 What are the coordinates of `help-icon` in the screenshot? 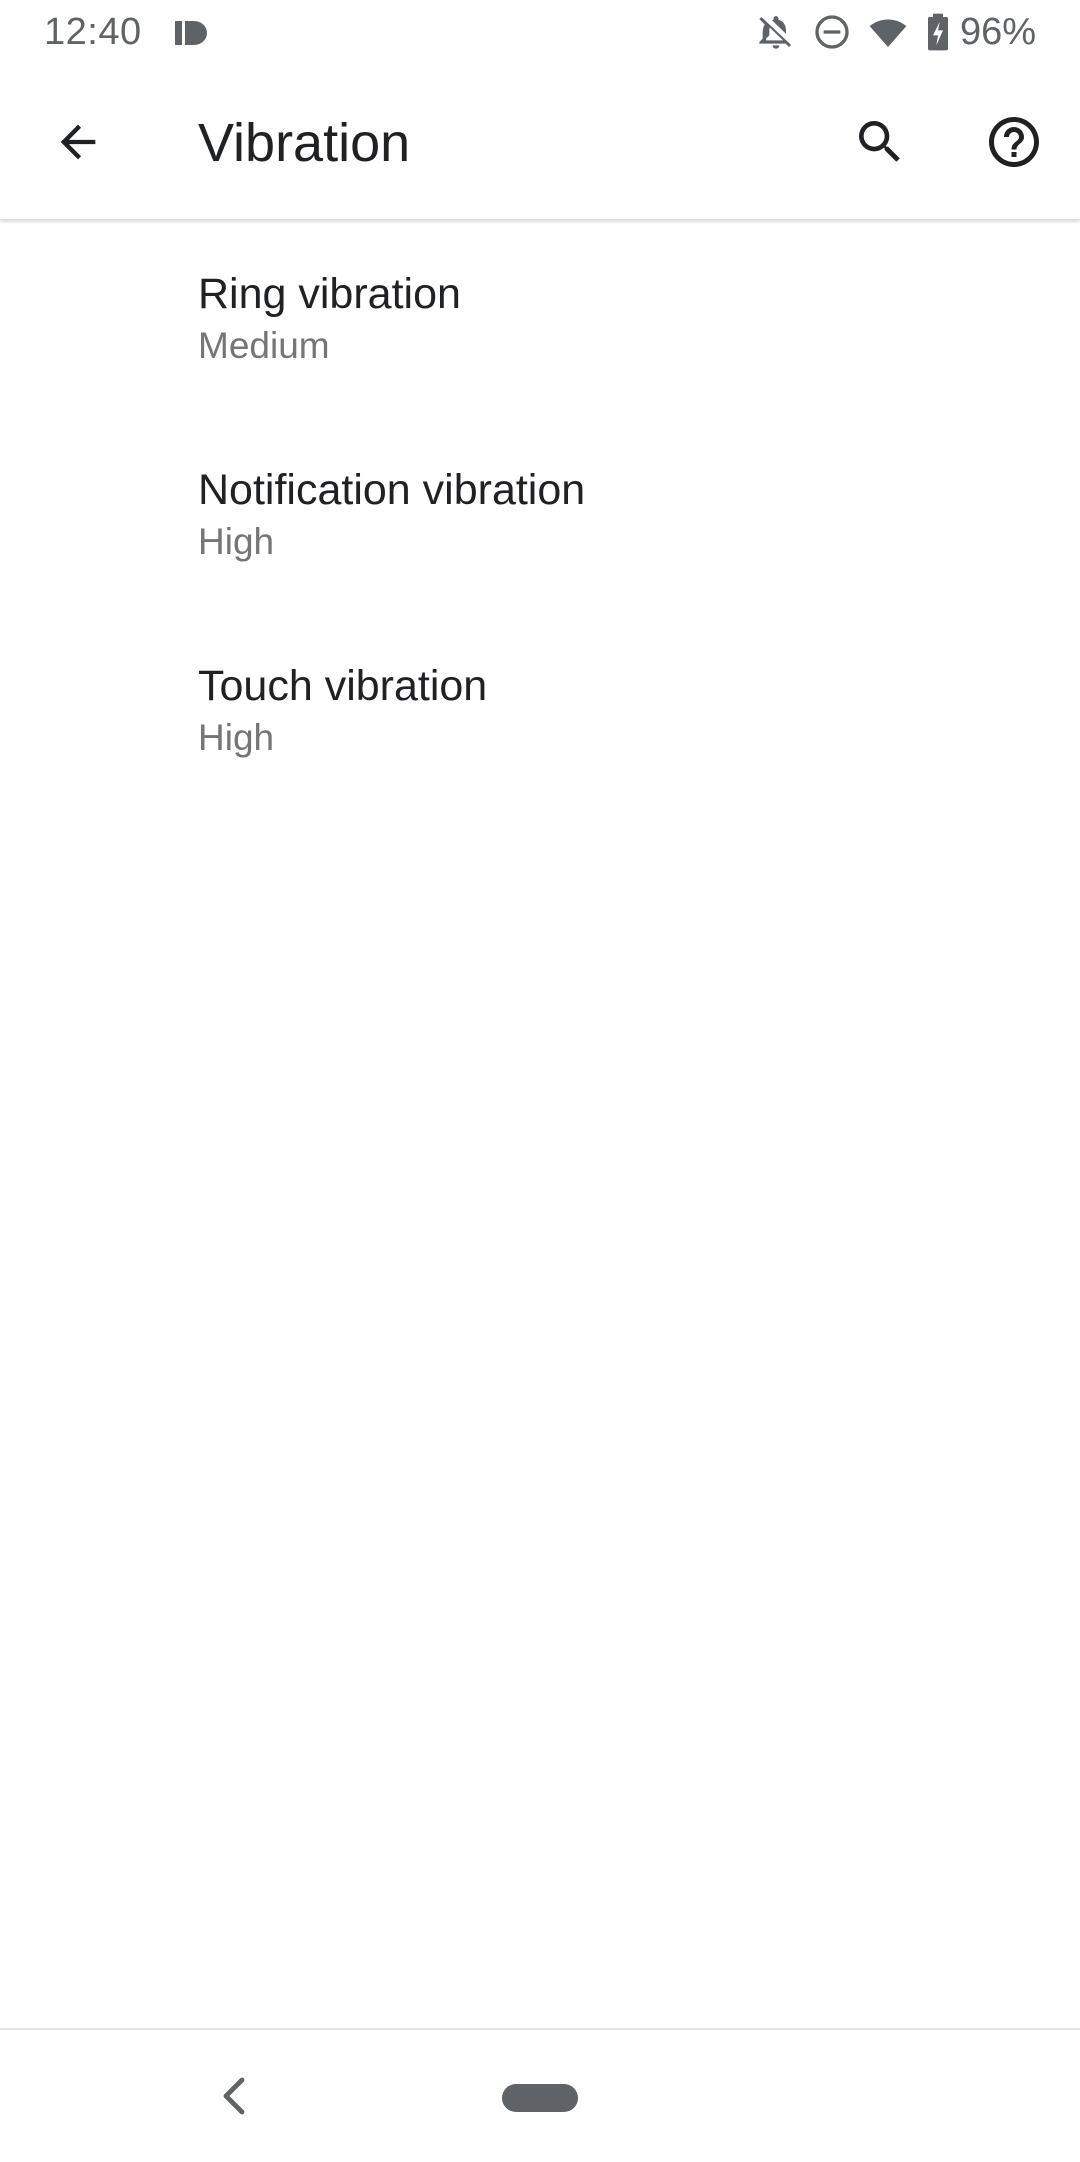 It's located at (1014, 142).